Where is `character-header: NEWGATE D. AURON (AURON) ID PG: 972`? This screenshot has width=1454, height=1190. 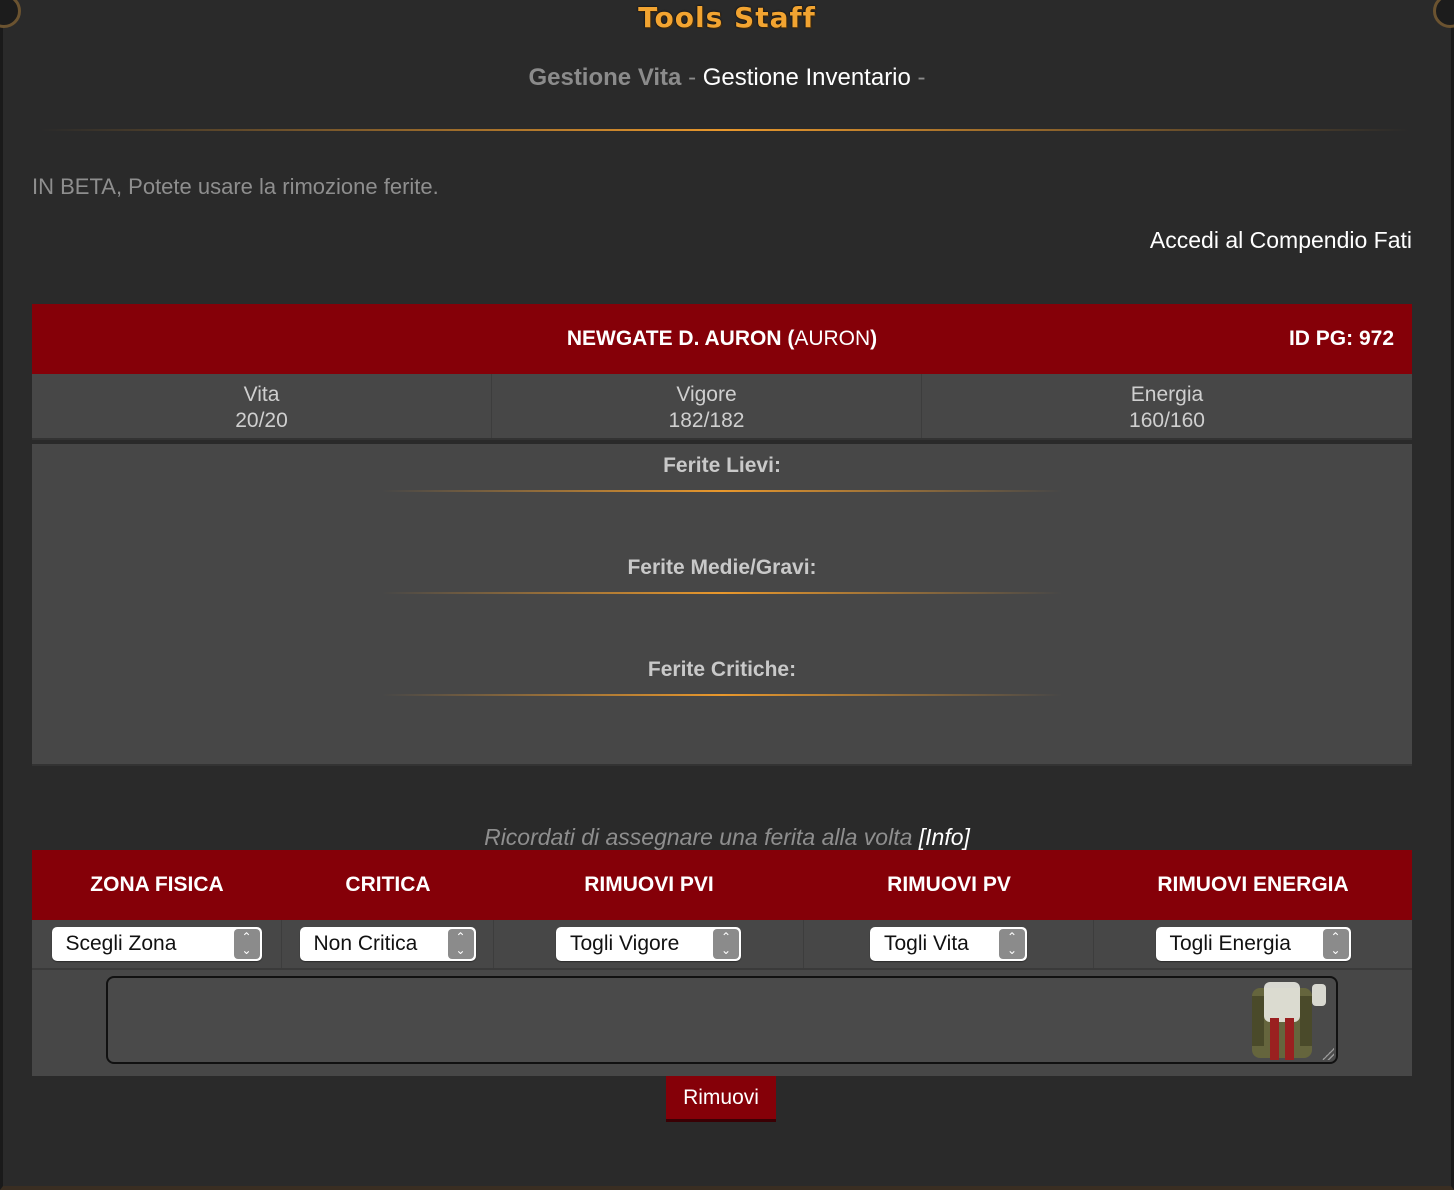 character-header: NEWGATE D. AURON (AURON) ID PG: 972 is located at coordinates (722, 339).